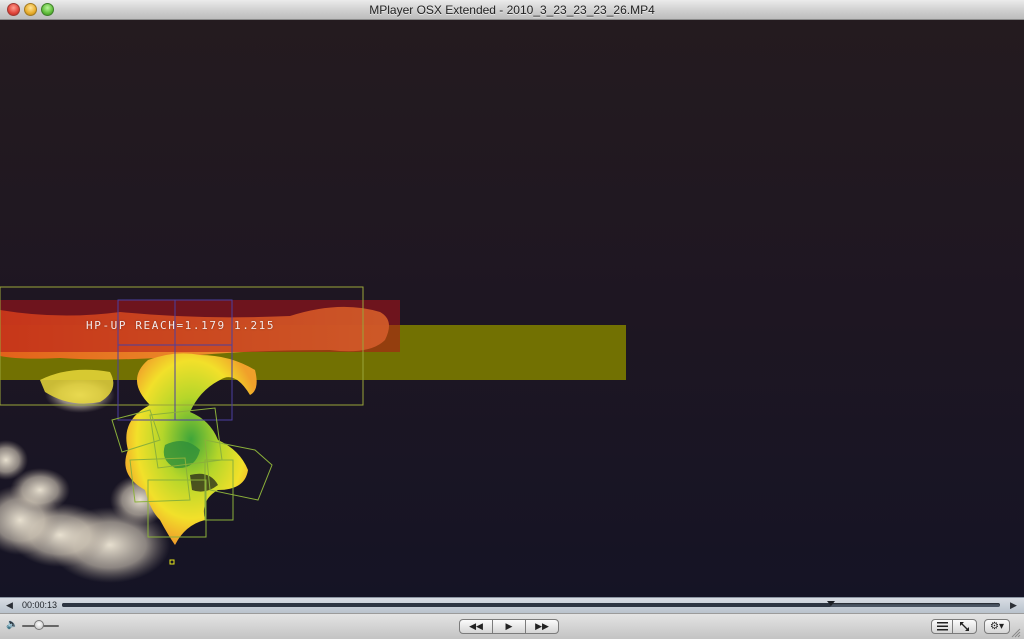 The width and height of the screenshot is (1024, 639). I want to click on fast-forward-icon: ▶▶, so click(542, 626).